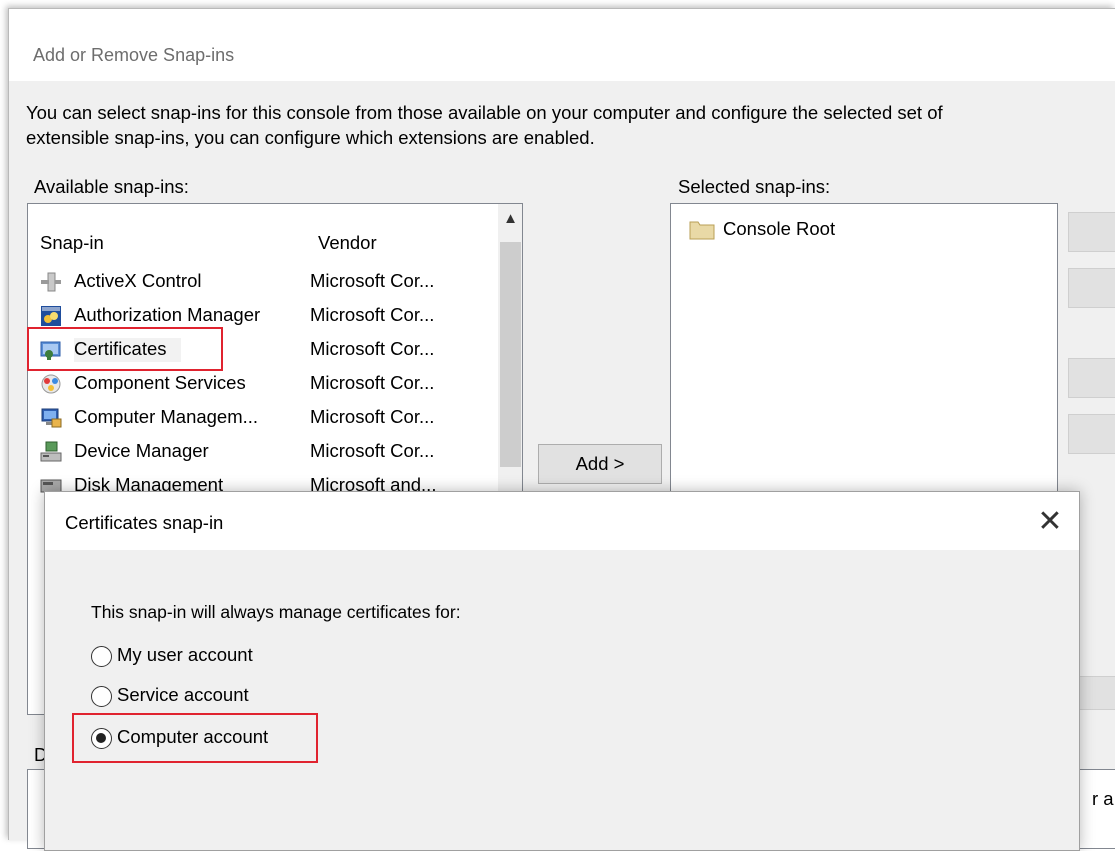  Describe the element at coordinates (510, 354) in the screenshot. I see `scrollbar-thumb` at that location.